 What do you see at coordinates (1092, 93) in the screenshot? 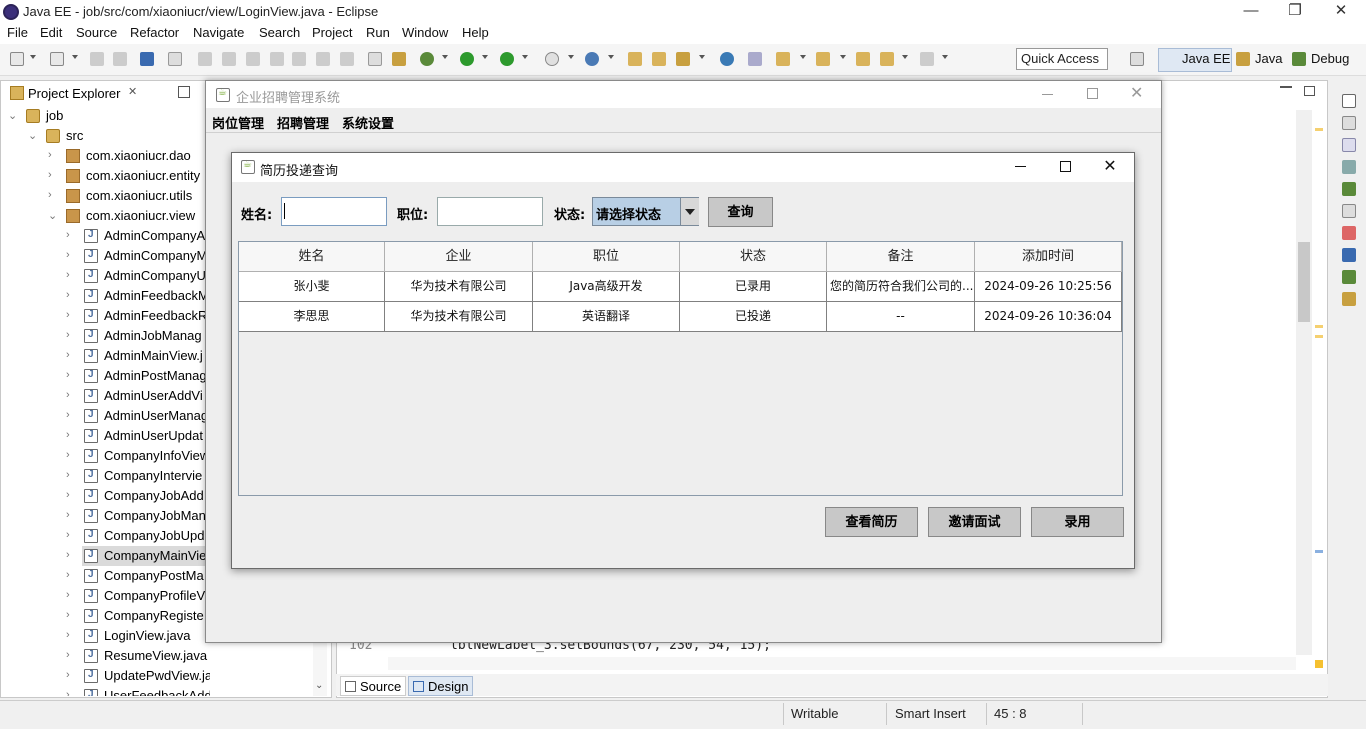
I see `main-maximize-icon` at bounding box center [1092, 93].